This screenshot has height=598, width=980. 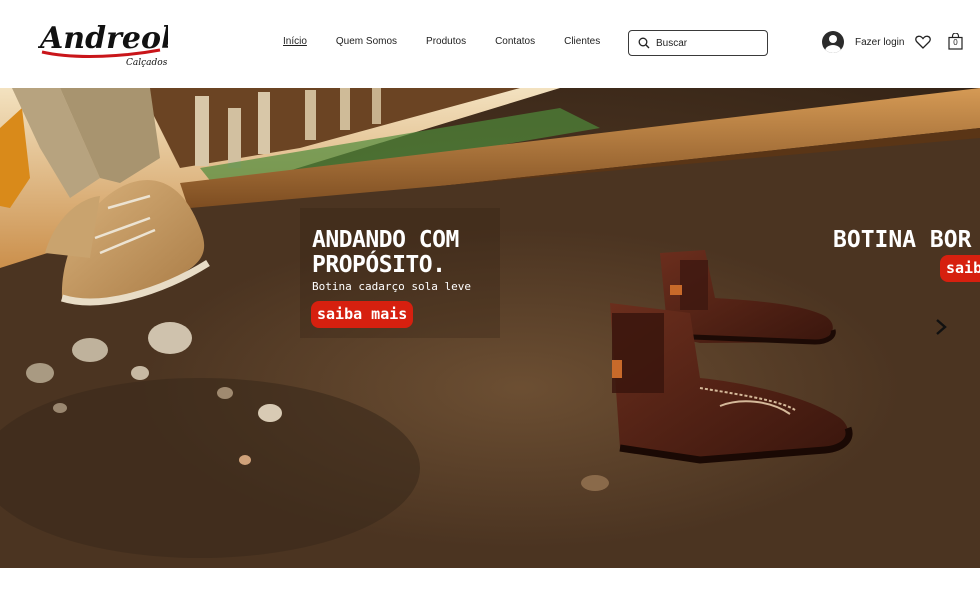 I want to click on login-button: Fazer login, so click(x=863, y=42).